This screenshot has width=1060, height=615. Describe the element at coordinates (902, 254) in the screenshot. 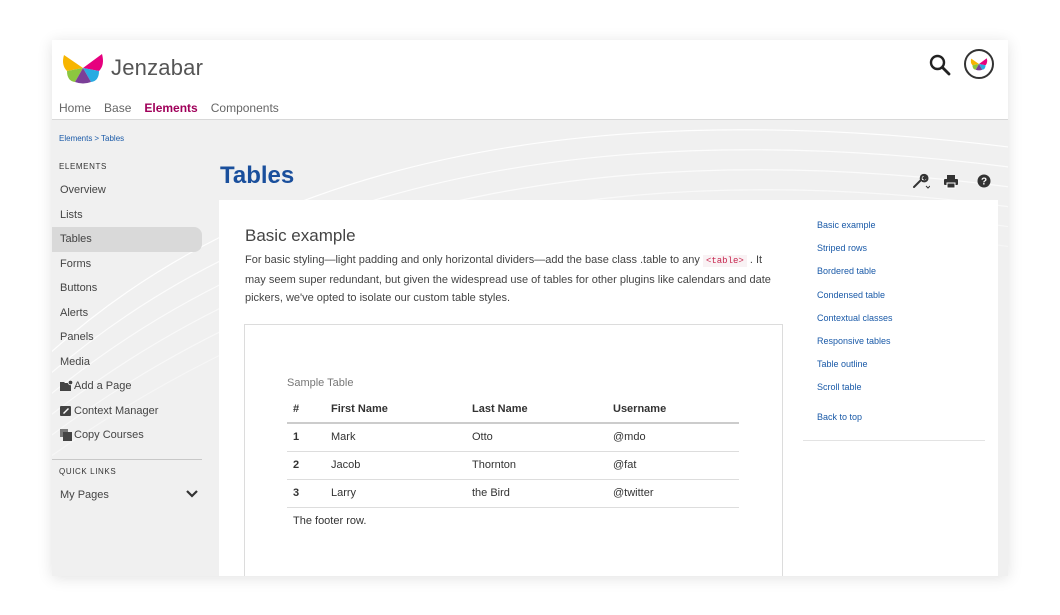

I see `toc-link-striped-rows: Striped rows` at that location.